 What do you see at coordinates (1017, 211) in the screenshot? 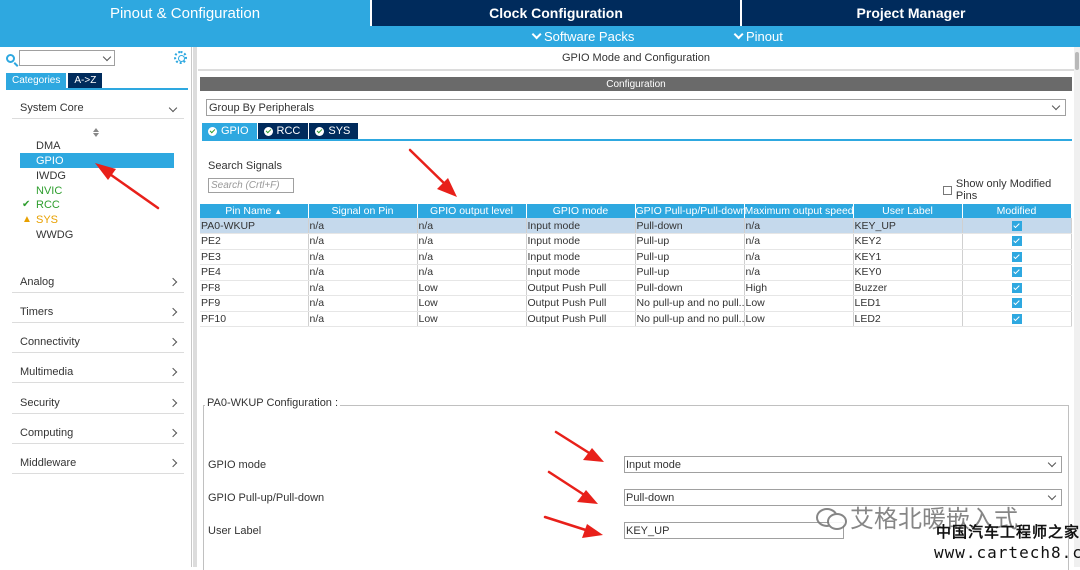
I see `column-header-modified: Modified` at bounding box center [1017, 211].